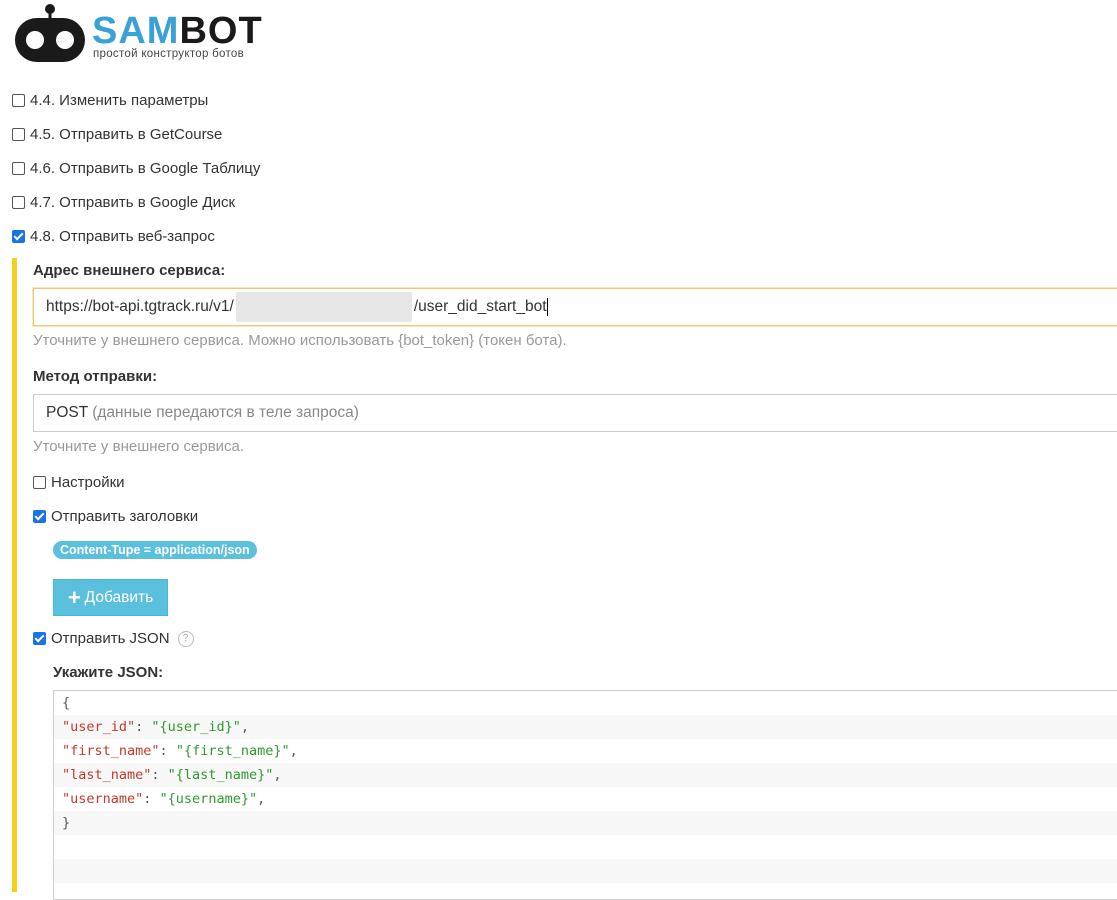  I want to click on add-header-button: + Добавить, so click(110, 597).